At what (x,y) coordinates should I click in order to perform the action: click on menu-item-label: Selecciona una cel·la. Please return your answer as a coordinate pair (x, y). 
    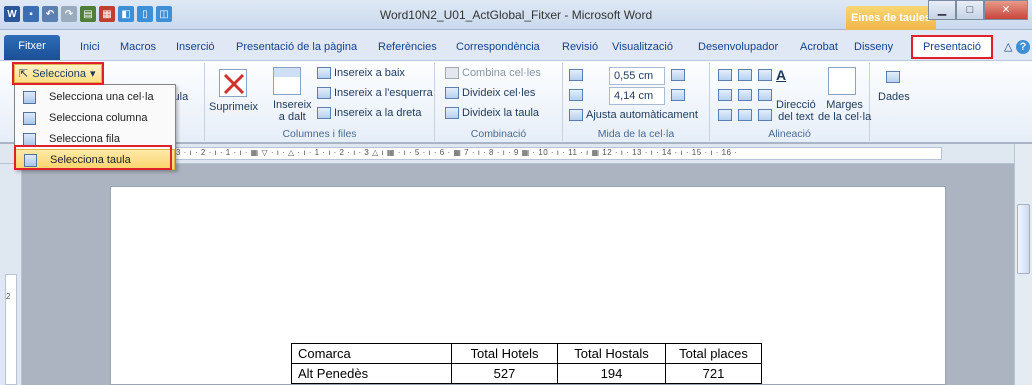
    Looking at the image, I should click on (101, 97).